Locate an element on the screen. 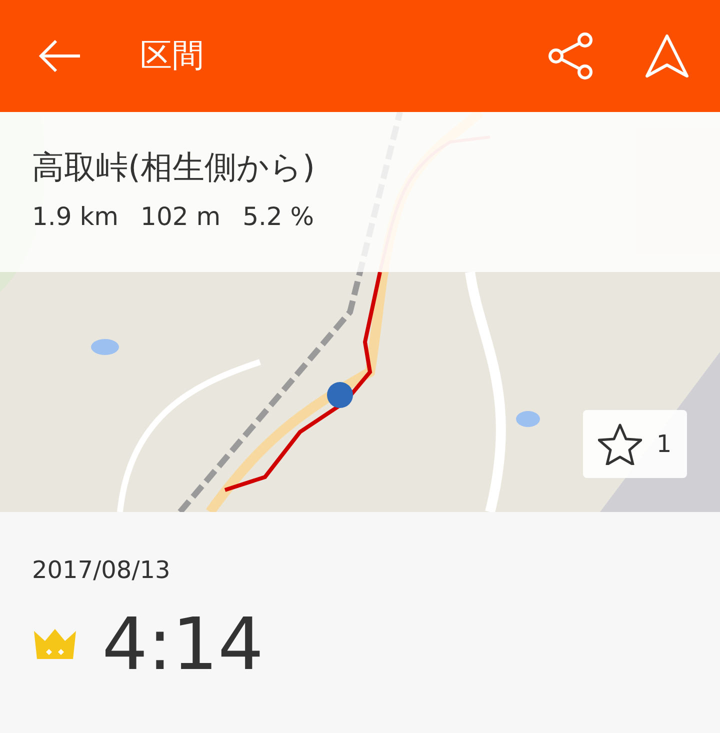 Image resolution: width=720 pixels, height=733 pixels. back-arrow-icon is located at coordinates (60, 56).